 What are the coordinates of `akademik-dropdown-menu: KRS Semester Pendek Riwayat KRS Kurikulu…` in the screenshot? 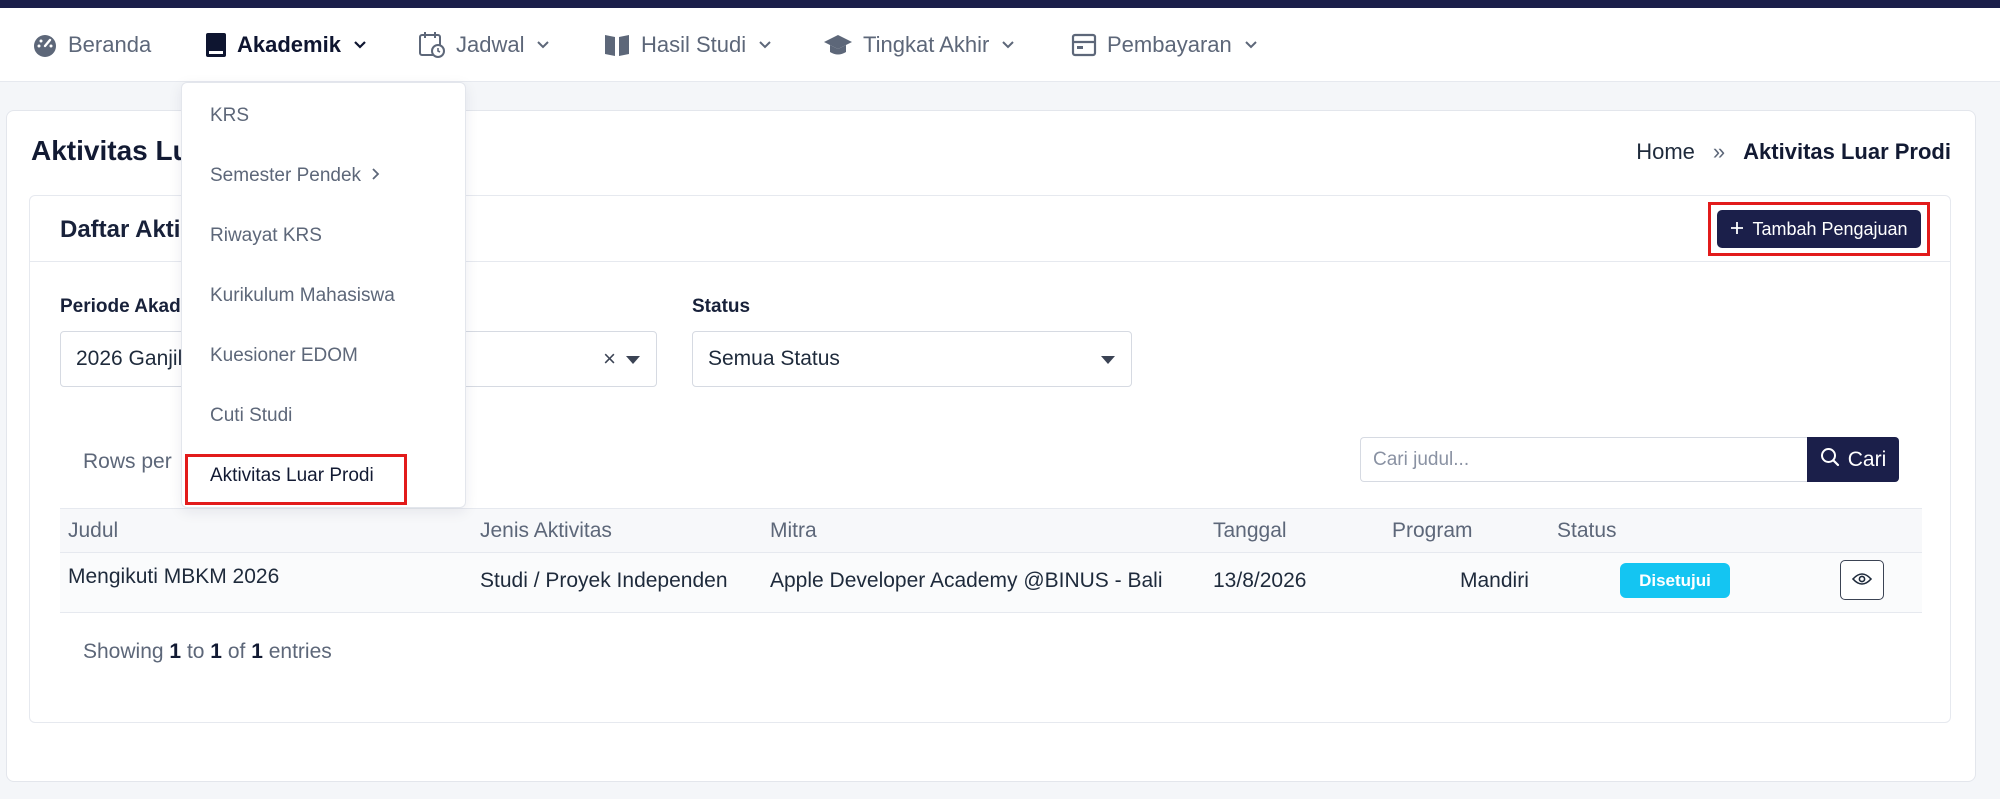 It's located at (323, 295).